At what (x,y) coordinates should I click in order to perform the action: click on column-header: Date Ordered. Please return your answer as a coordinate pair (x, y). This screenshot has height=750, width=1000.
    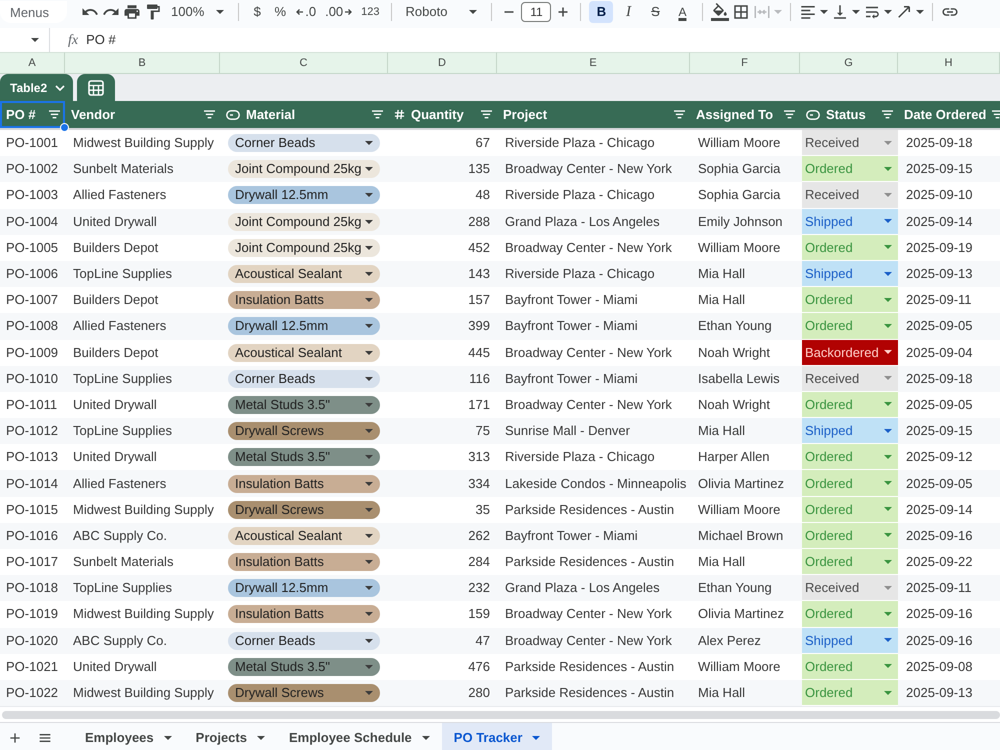
    Looking at the image, I should click on (949, 114).